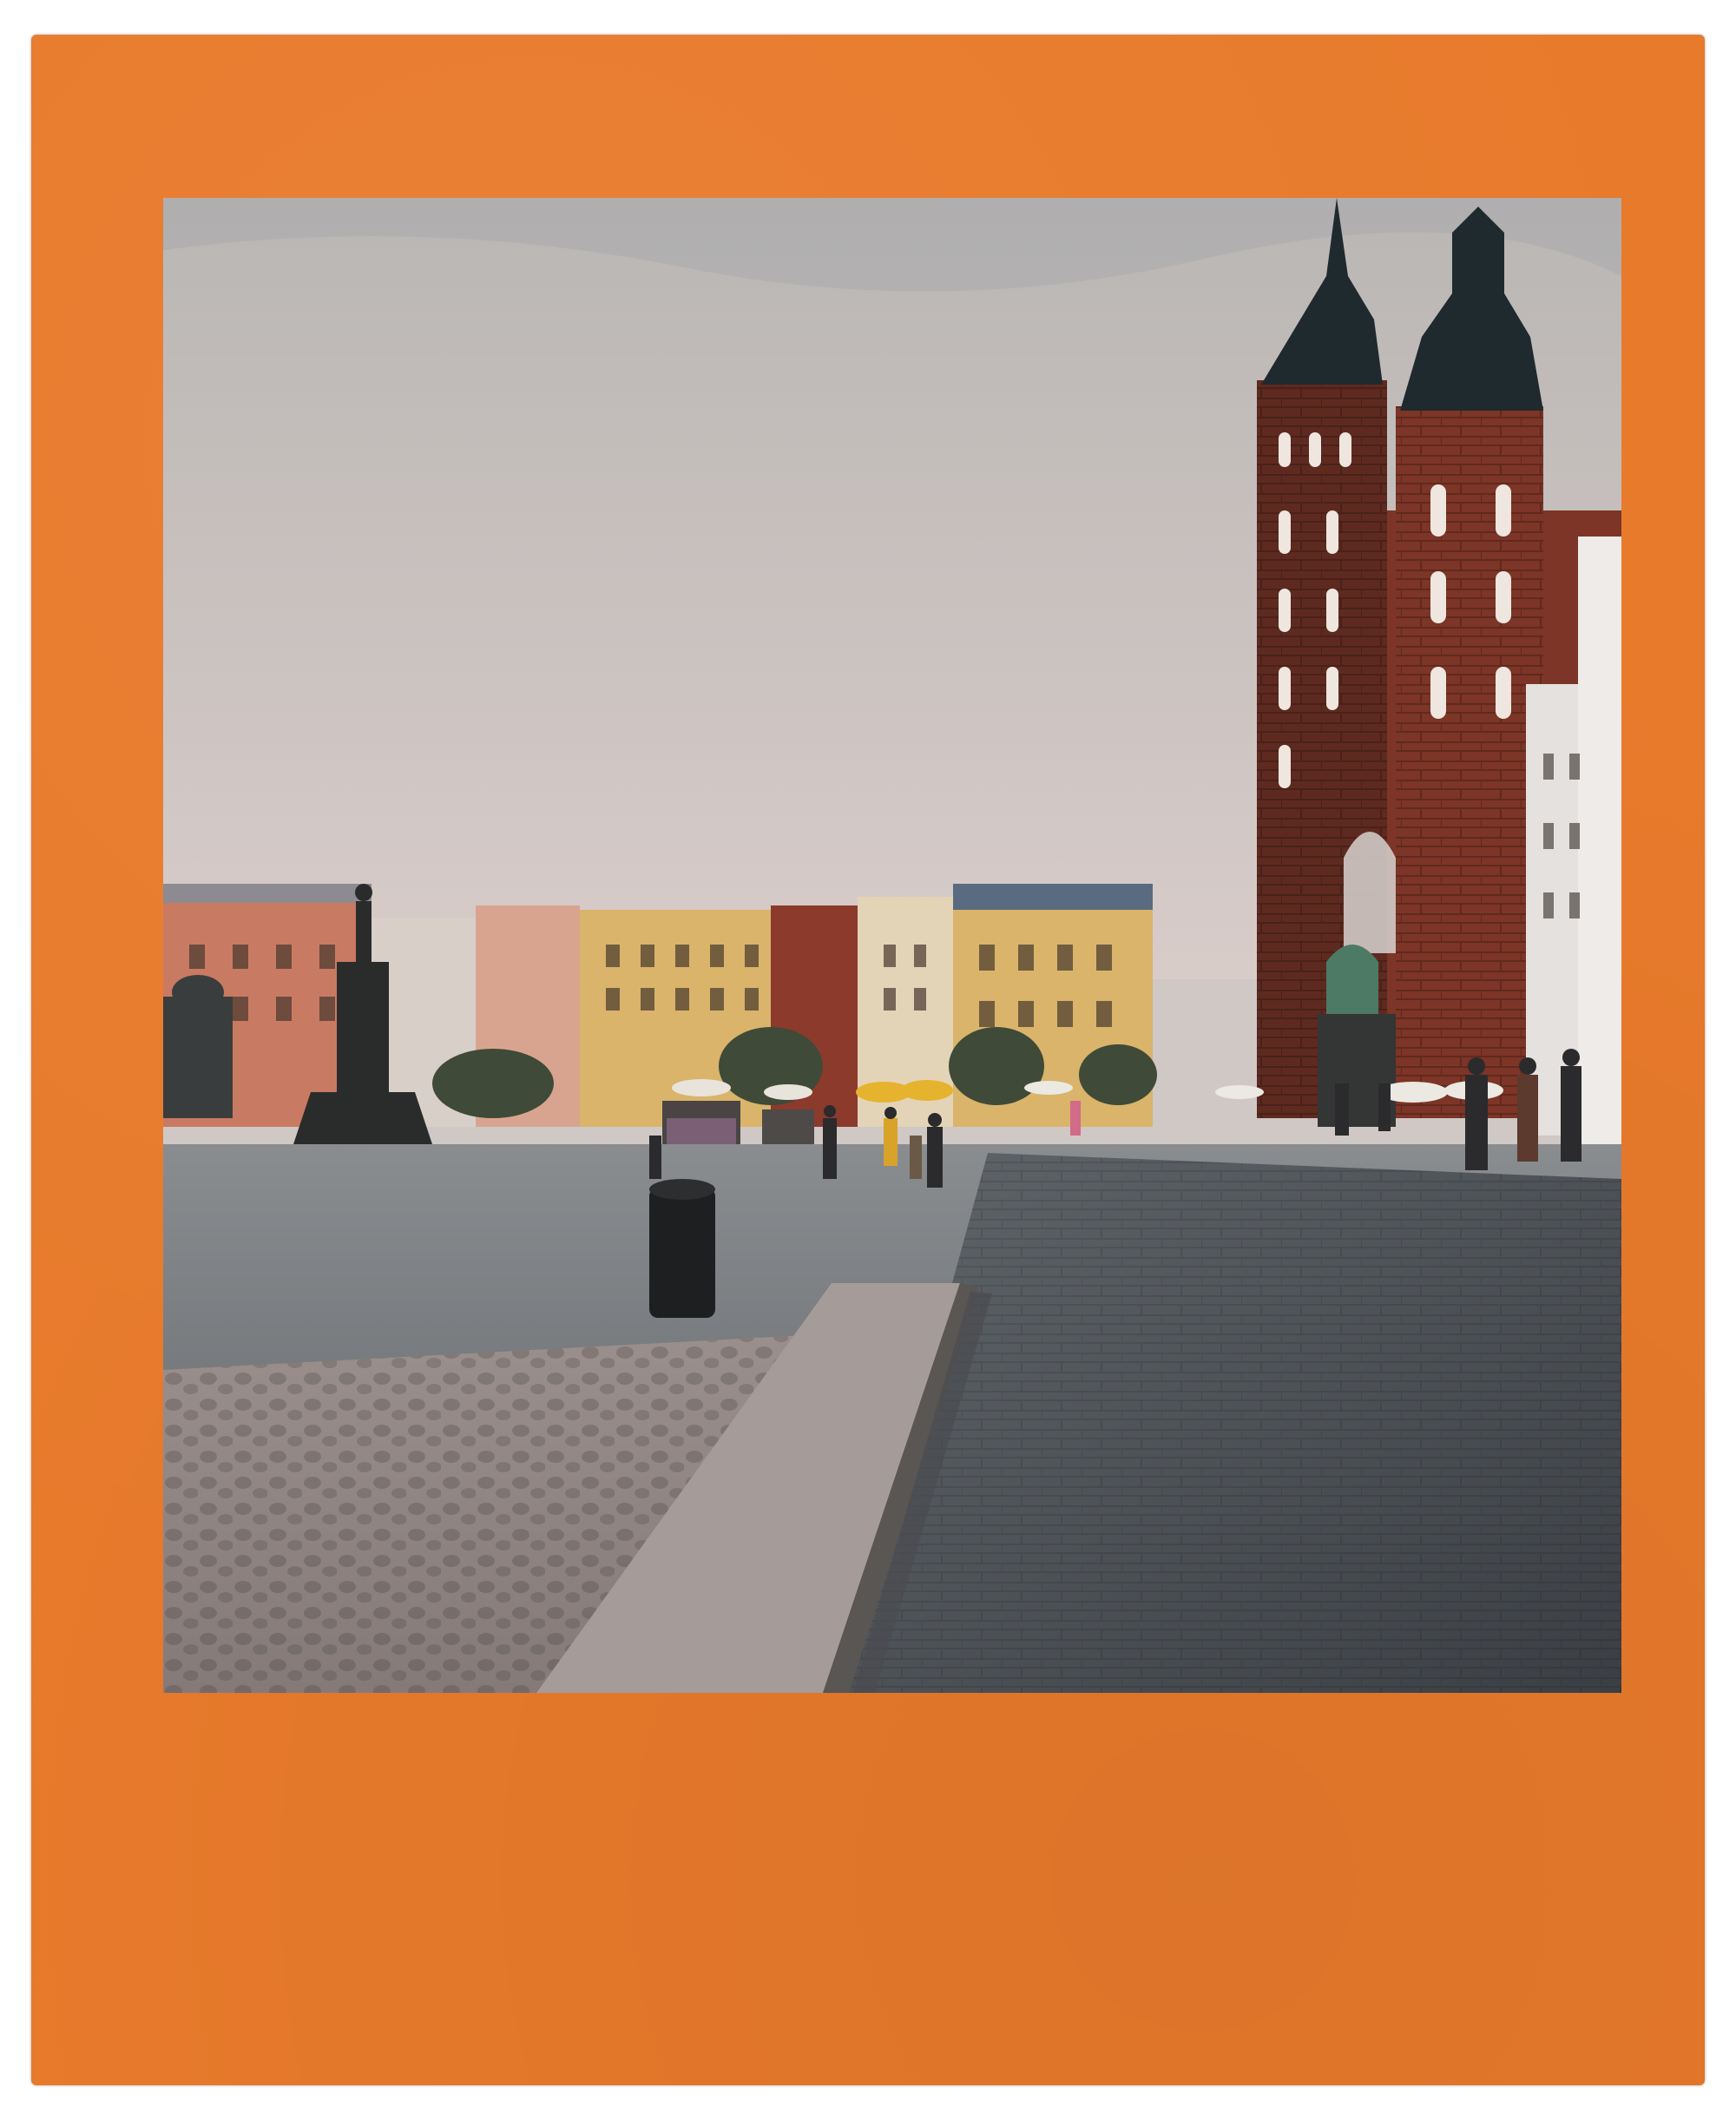  What do you see at coordinates (198, 1046) in the screenshot?
I see `kiosk-left` at bounding box center [198, 1046].